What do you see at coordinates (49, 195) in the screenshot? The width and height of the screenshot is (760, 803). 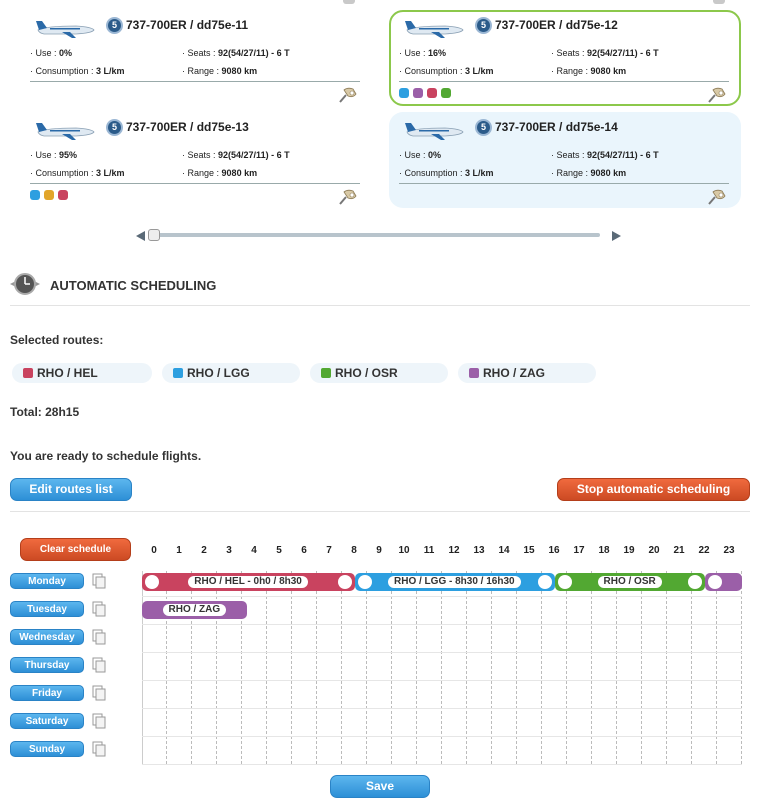 I see `route-color-dots` at bounding box center [49, 195].